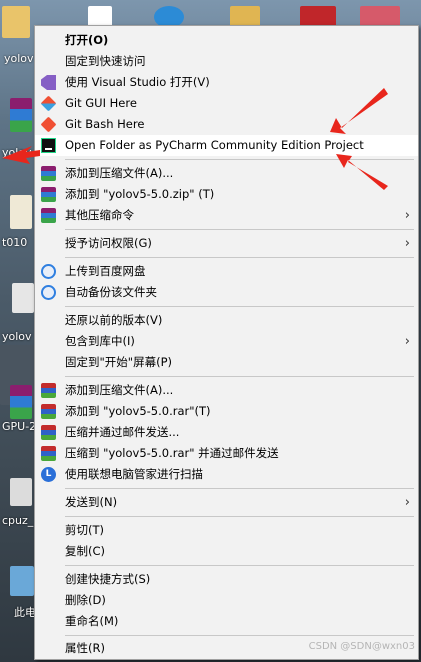 This screenshot has width=421, height=662. I want to click on upper-right-arrow-icon, so click(359, 111).